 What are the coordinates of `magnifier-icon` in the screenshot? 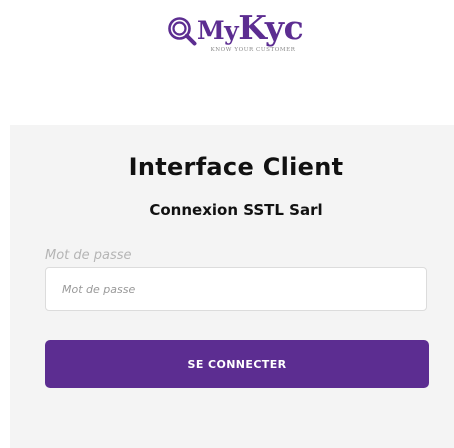 It's located at (182, 31).